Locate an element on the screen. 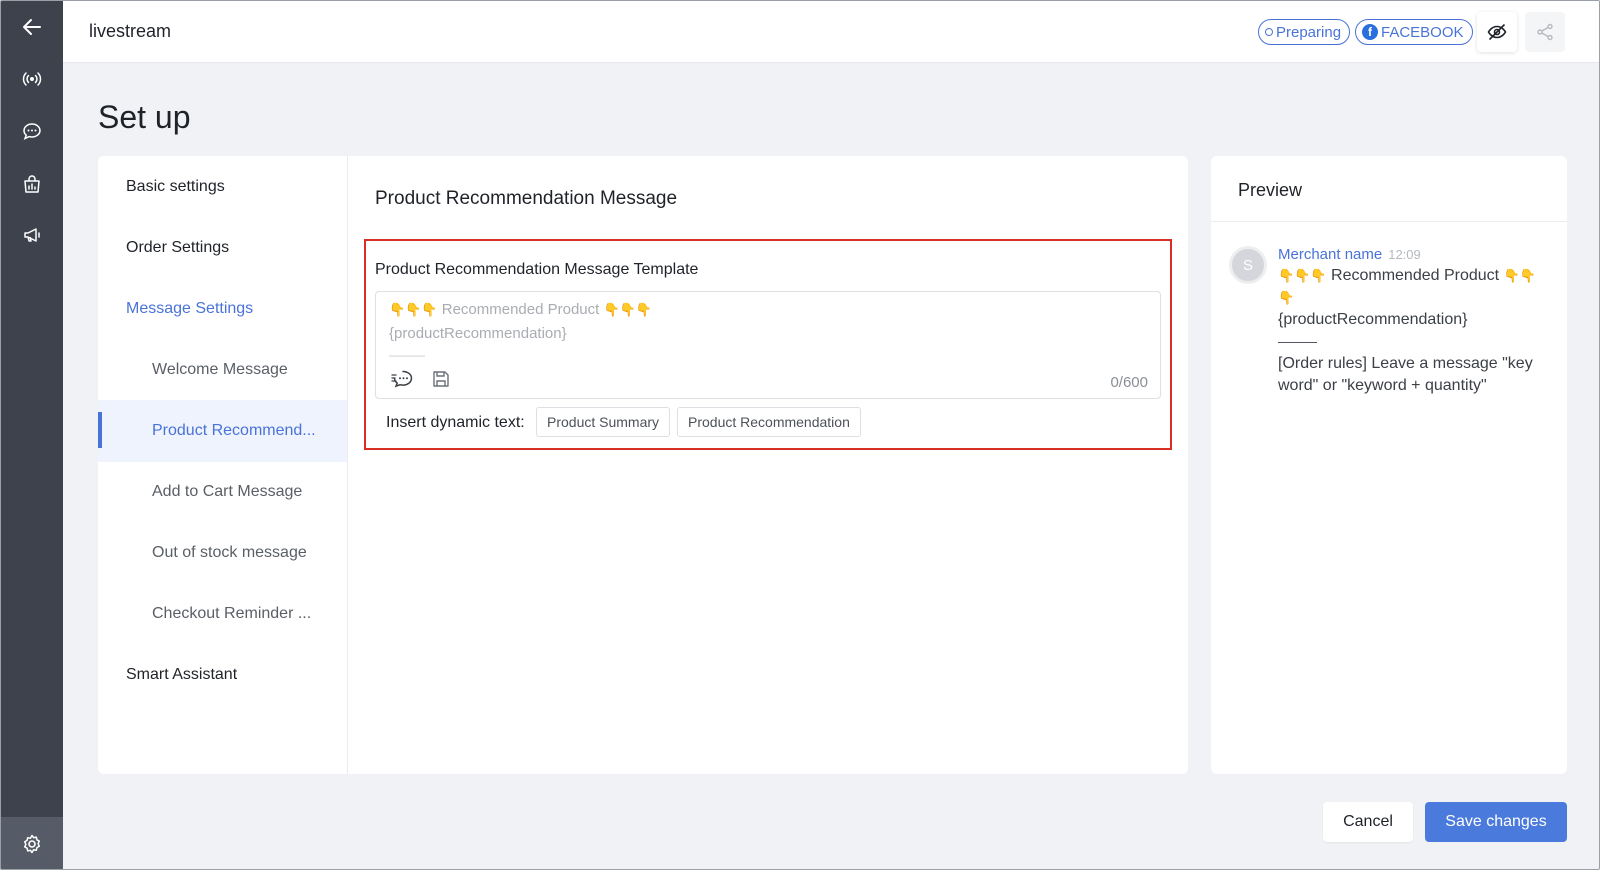 The width and height of the screenshot is (1600, 870). preview-line-1-text: Recommended Product is located at coordinates (1415, 275).